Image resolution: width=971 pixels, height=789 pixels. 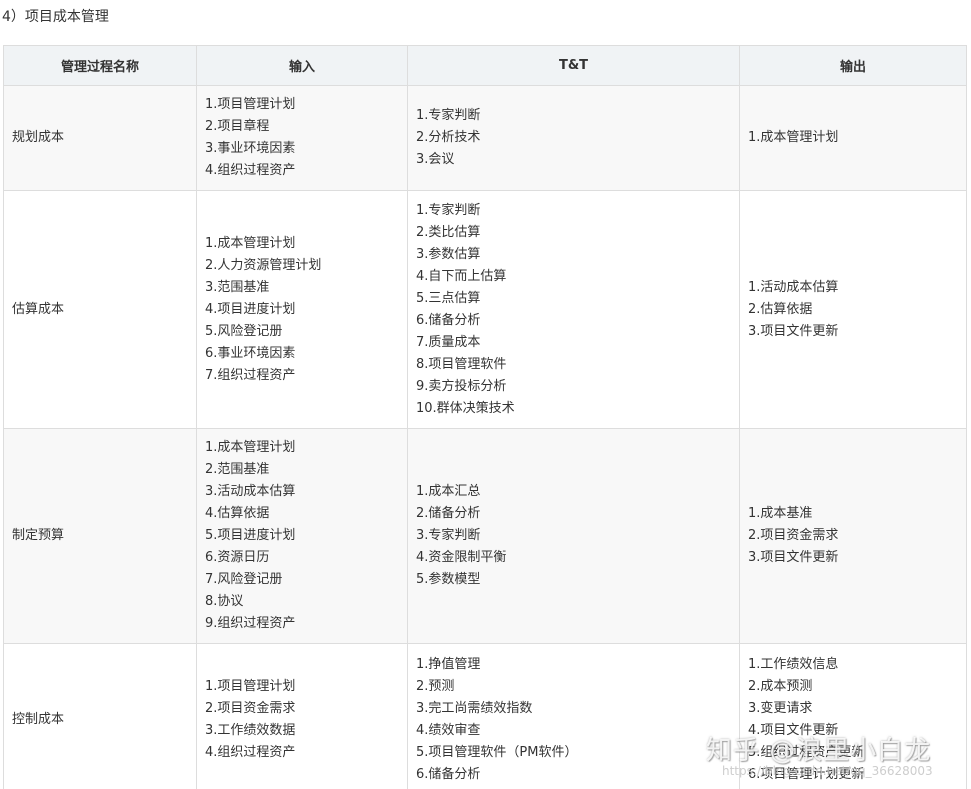 I want to click on outputs-cell: 1.活动成本估算 2.估算依据 3.项目文件更新, so click(x=853, y=309).